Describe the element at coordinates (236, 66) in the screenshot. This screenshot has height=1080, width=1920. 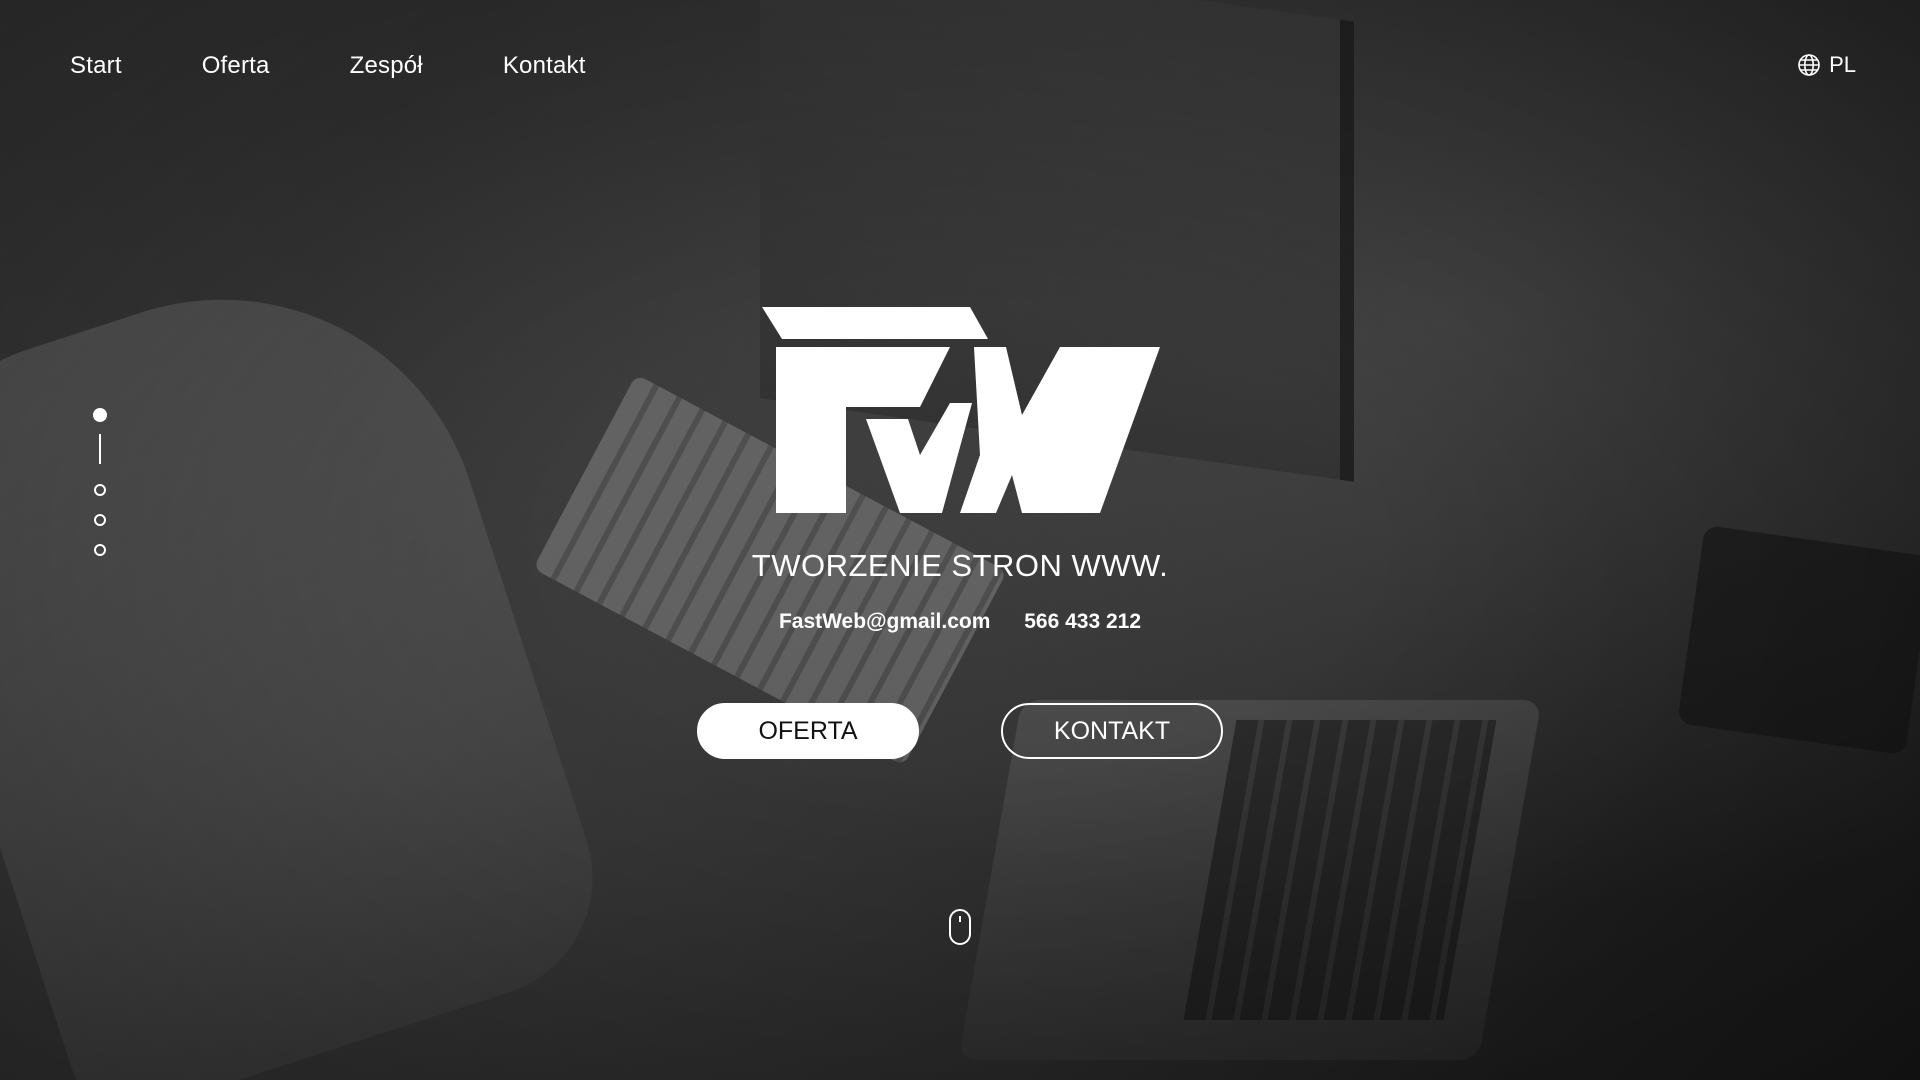
I see `nav-item-oferta: Oferta` at that location.